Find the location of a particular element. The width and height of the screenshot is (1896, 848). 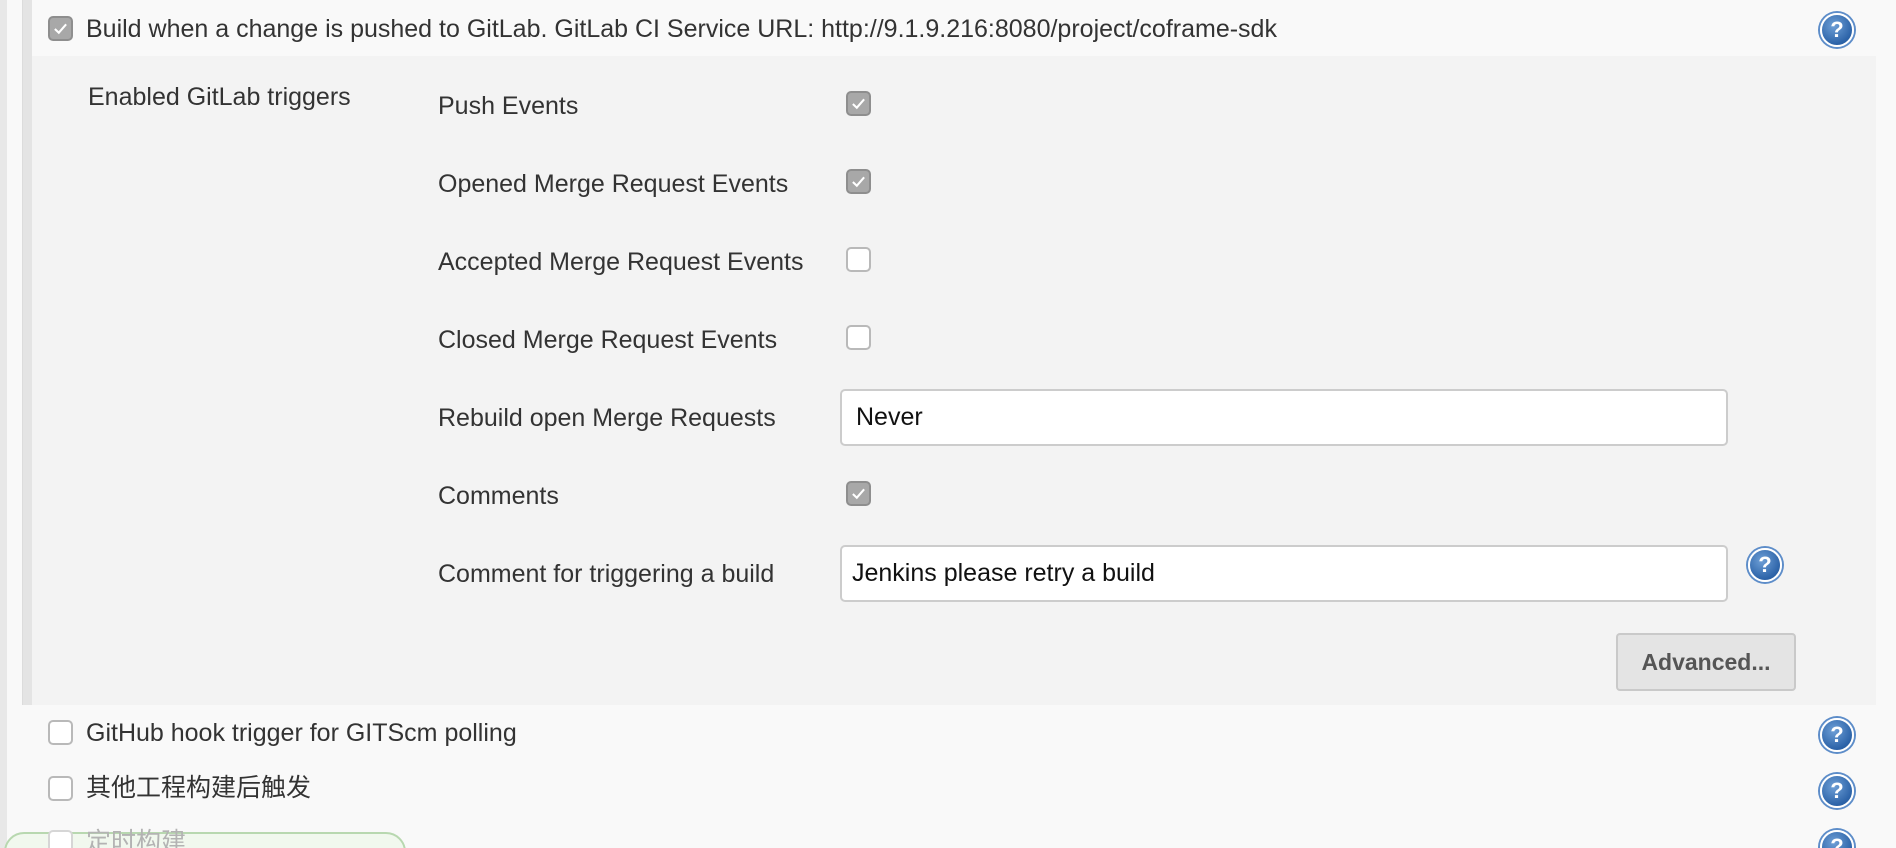

scheduled-build-checkbox is located at coordinates (60, 839).